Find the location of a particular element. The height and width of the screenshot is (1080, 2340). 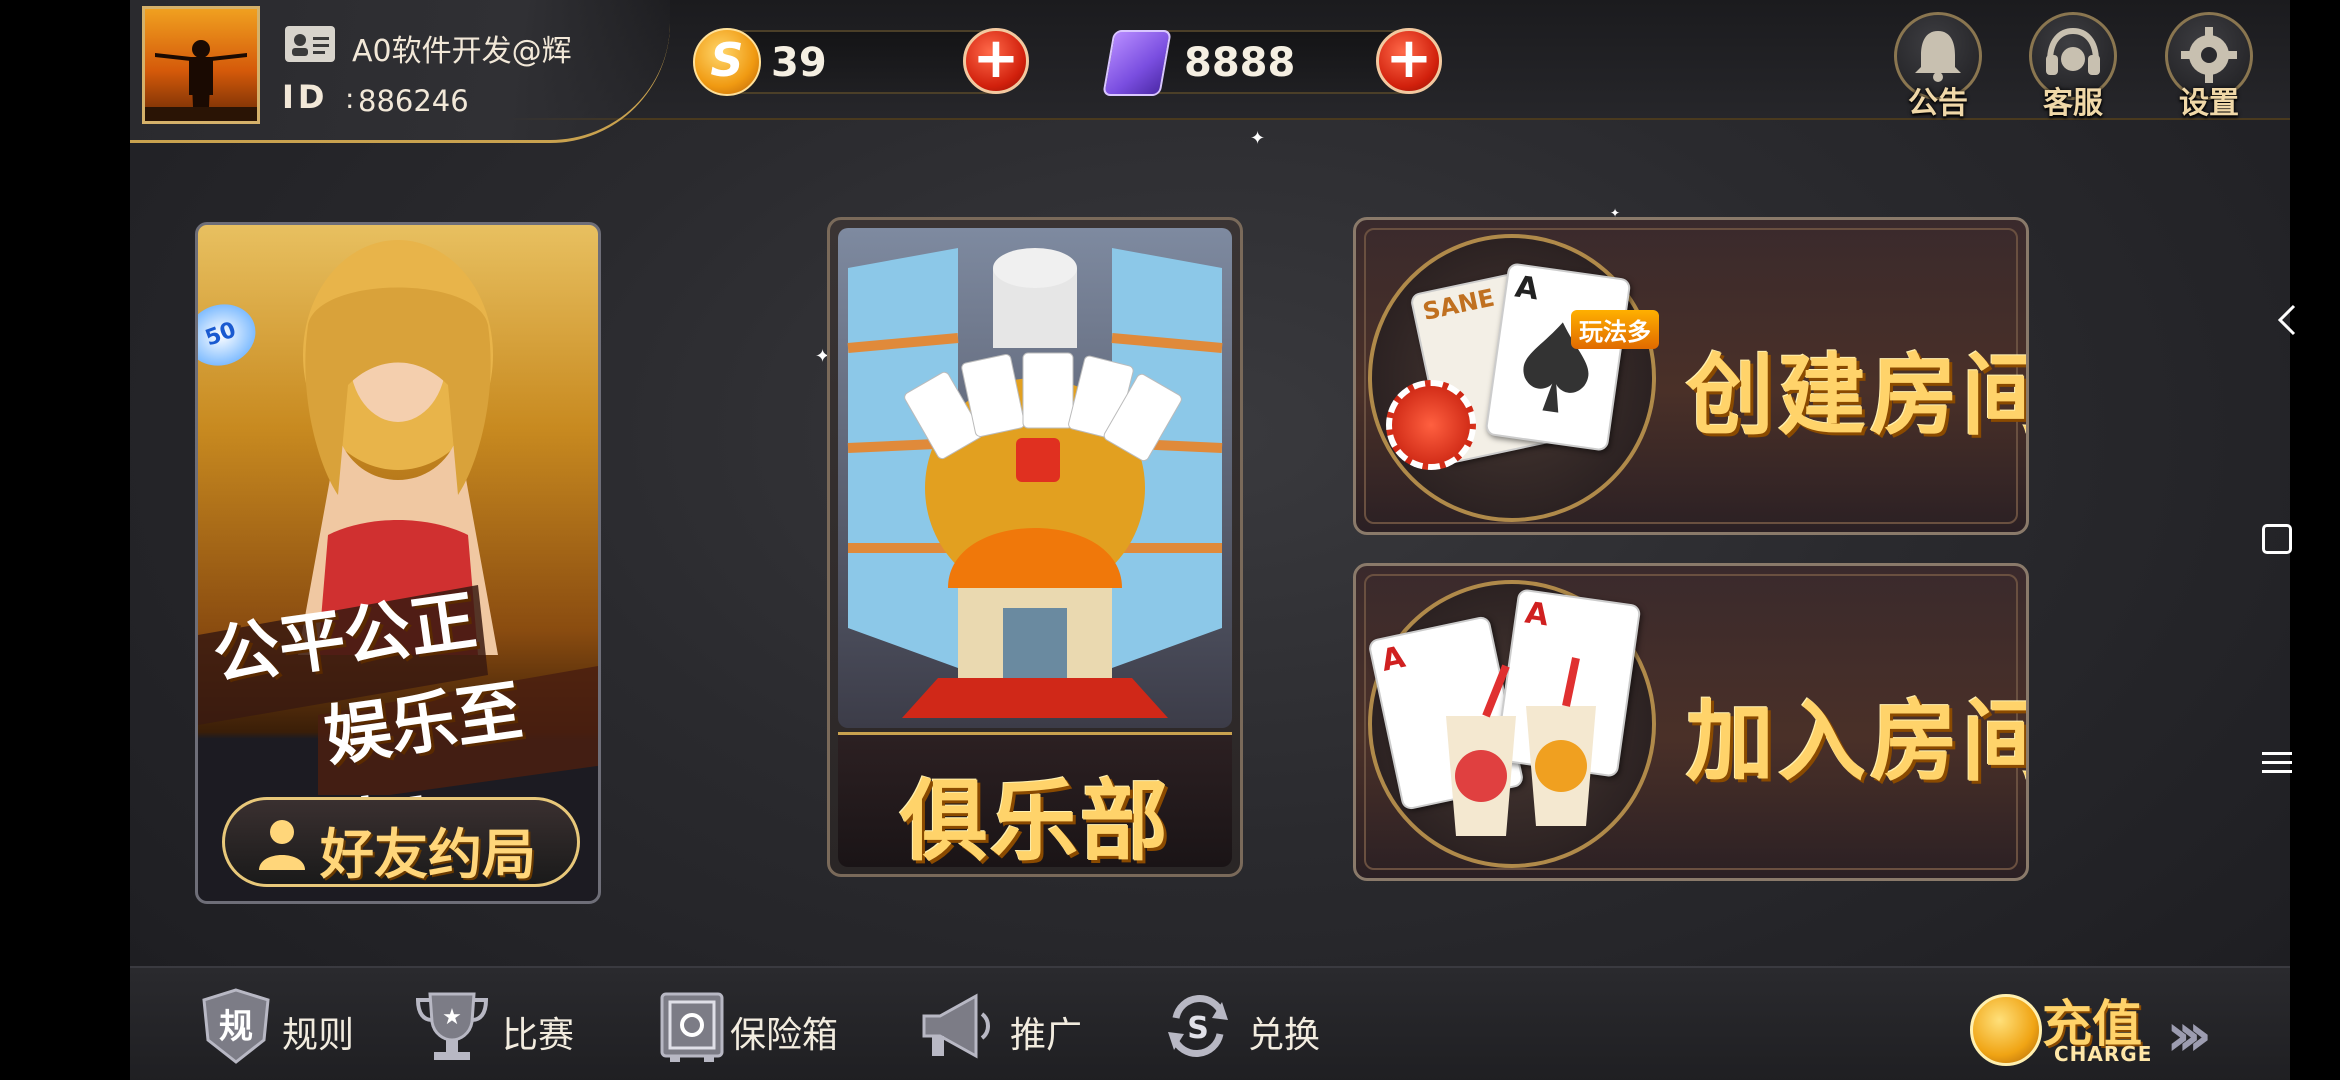

friend-match-label: 好友约局 is located at coordinates (428, 854).